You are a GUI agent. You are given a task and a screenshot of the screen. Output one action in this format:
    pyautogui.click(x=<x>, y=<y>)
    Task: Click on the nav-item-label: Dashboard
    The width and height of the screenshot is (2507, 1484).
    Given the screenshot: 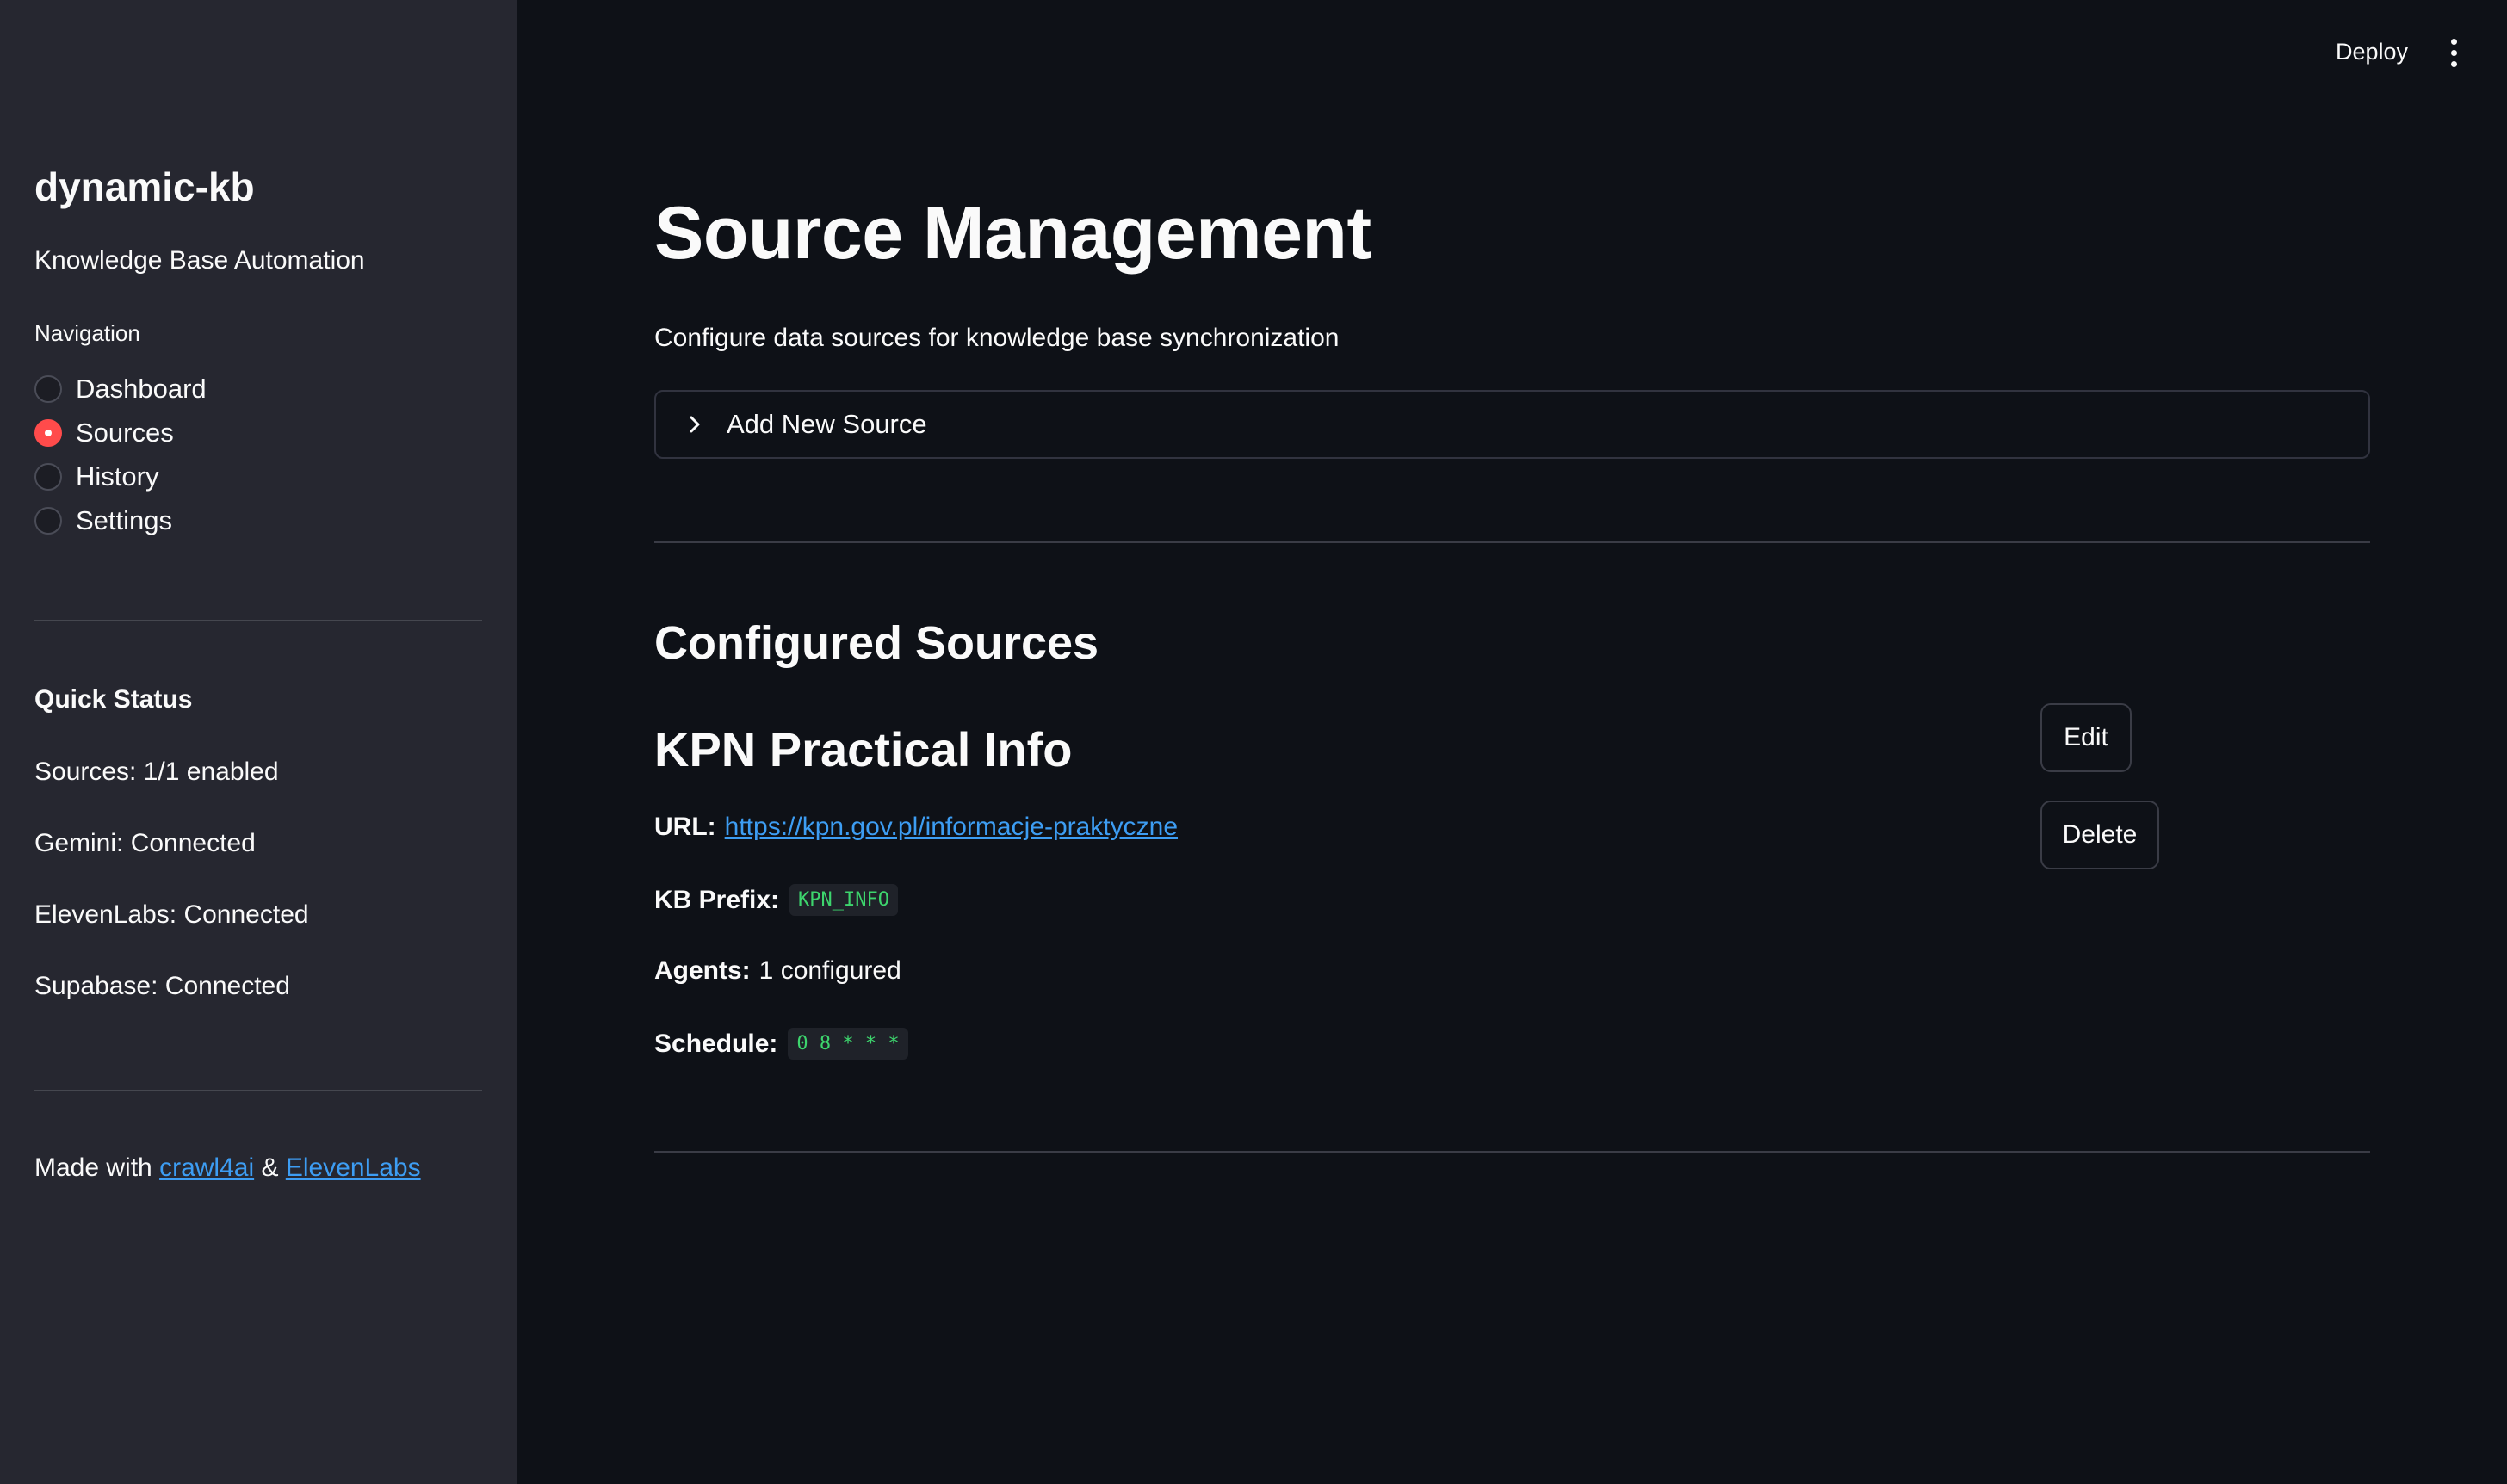 What is the action you would take?
    pyautogui.click(x=141, y=388)
    